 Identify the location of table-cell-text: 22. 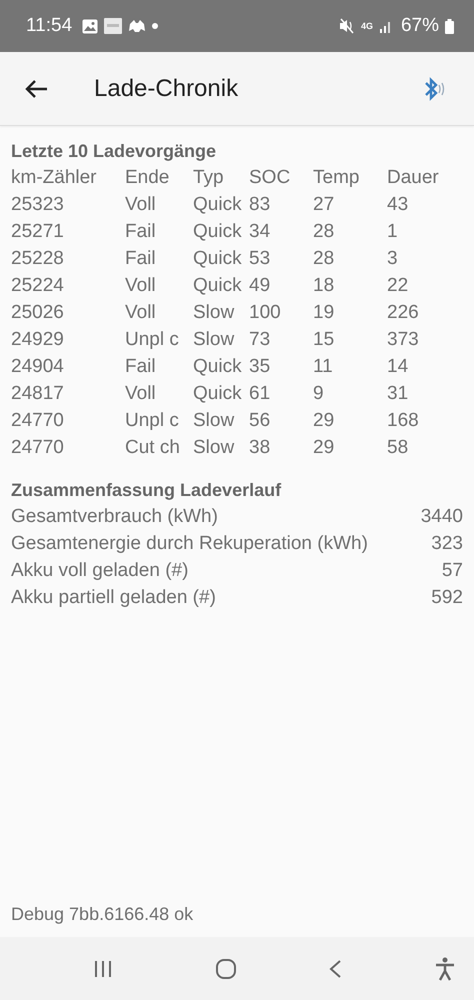
(398, 286).